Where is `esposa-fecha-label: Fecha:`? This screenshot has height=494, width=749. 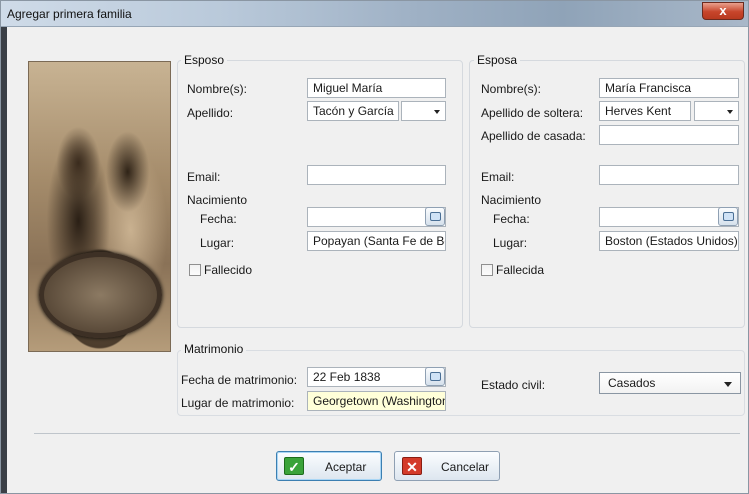
esposa-fecha-label: Fecha: is located at coordinates (511, 219).